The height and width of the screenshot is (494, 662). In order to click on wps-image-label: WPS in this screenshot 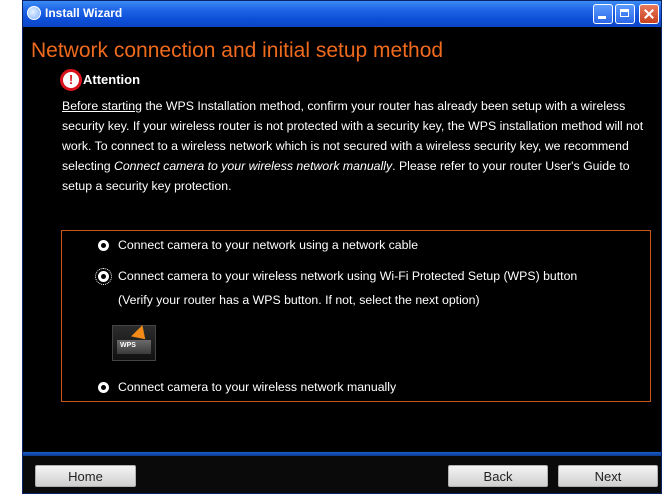, I will do `click(128, 345)`.